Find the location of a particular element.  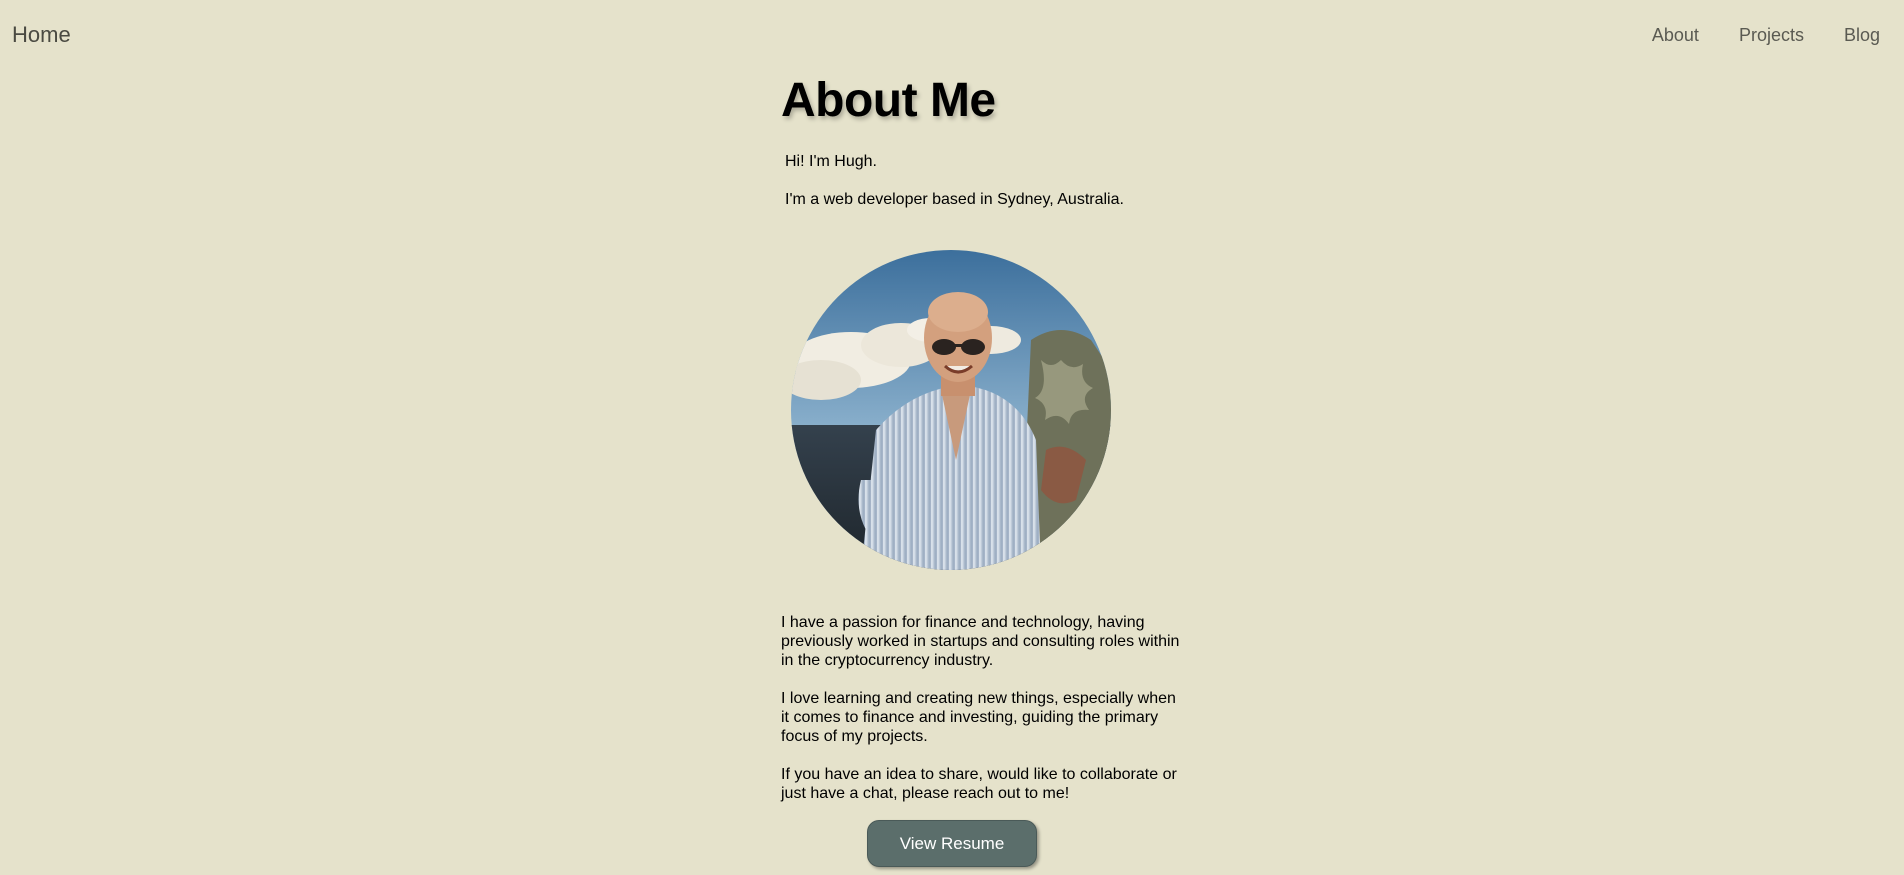

profile-photo is located at coordinates (951, 410).